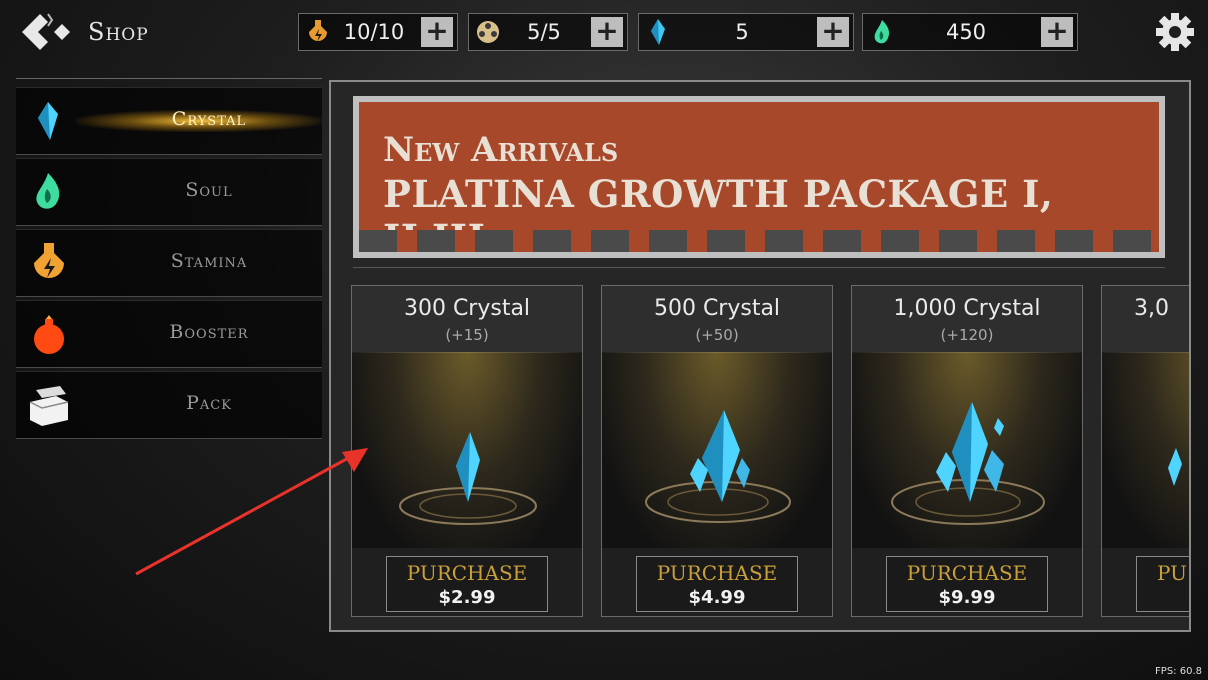 The width and height of the screenshot is (1208, 680). I want to click on ticket-value: 5/5, so click(544, 32).